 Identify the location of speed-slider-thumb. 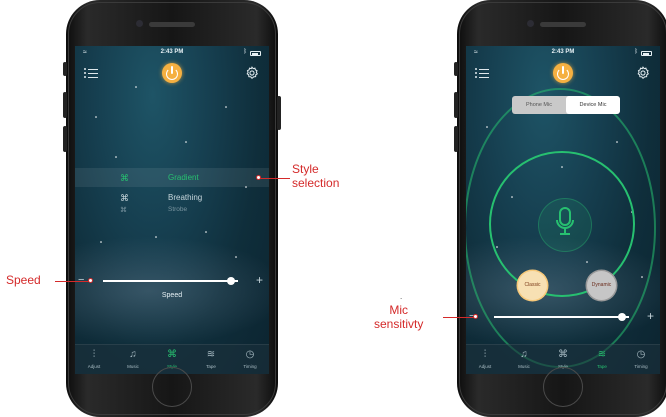
(231, 281).